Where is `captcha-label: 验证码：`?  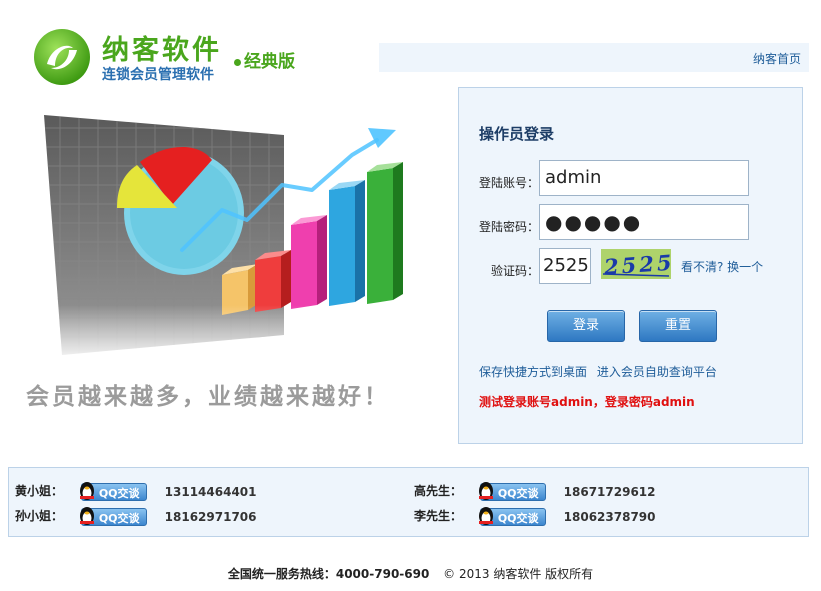 captcha-label: 验证码： is located at coordinates (515, 271).